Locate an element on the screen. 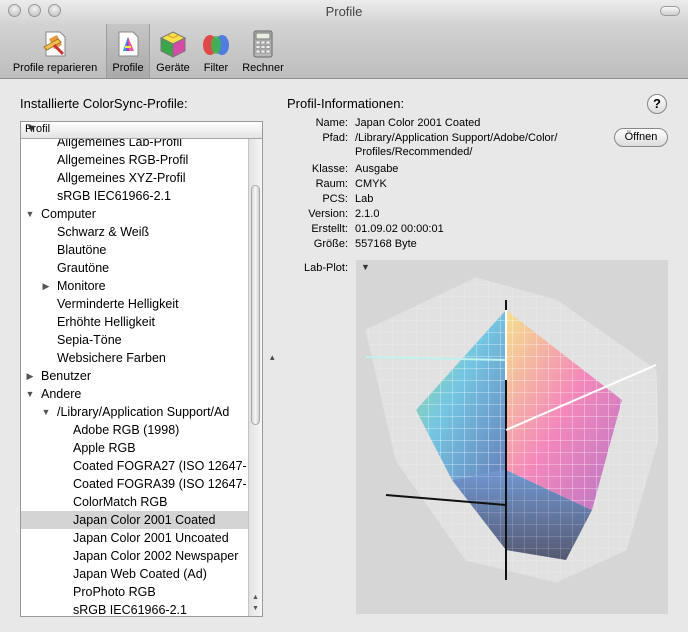  toolbar-repair-profiles-button: Profile reparieren is located at coordinates (55, 51).